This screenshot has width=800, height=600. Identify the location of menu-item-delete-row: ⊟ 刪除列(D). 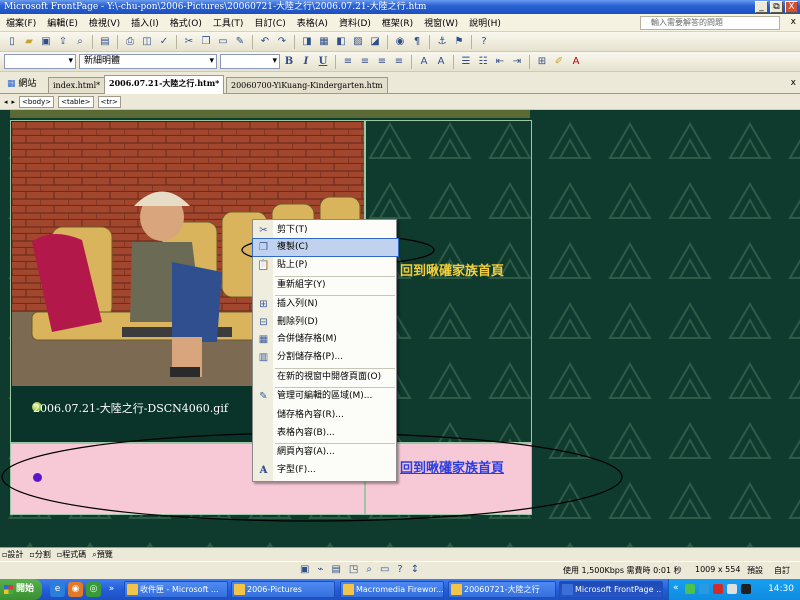
(325, 322).